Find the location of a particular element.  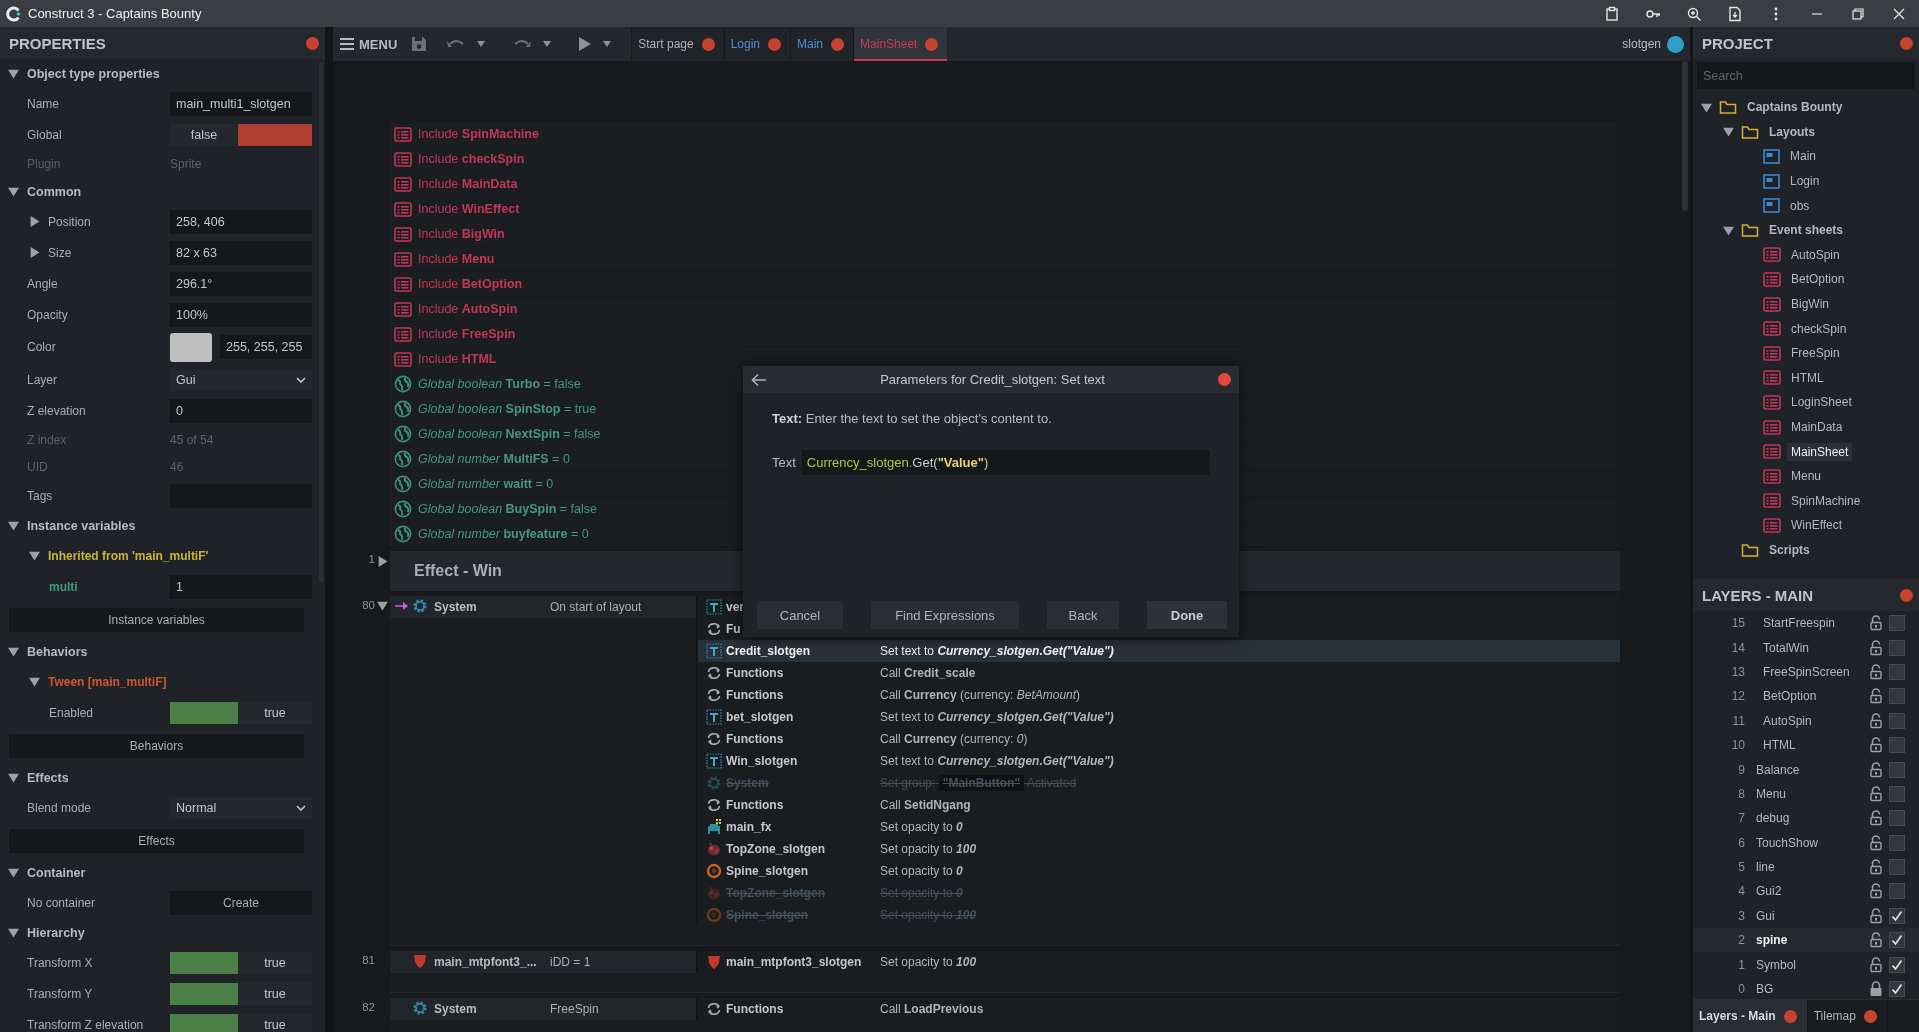

property-value: 45 of 54 is located at coordinates (192, 439).